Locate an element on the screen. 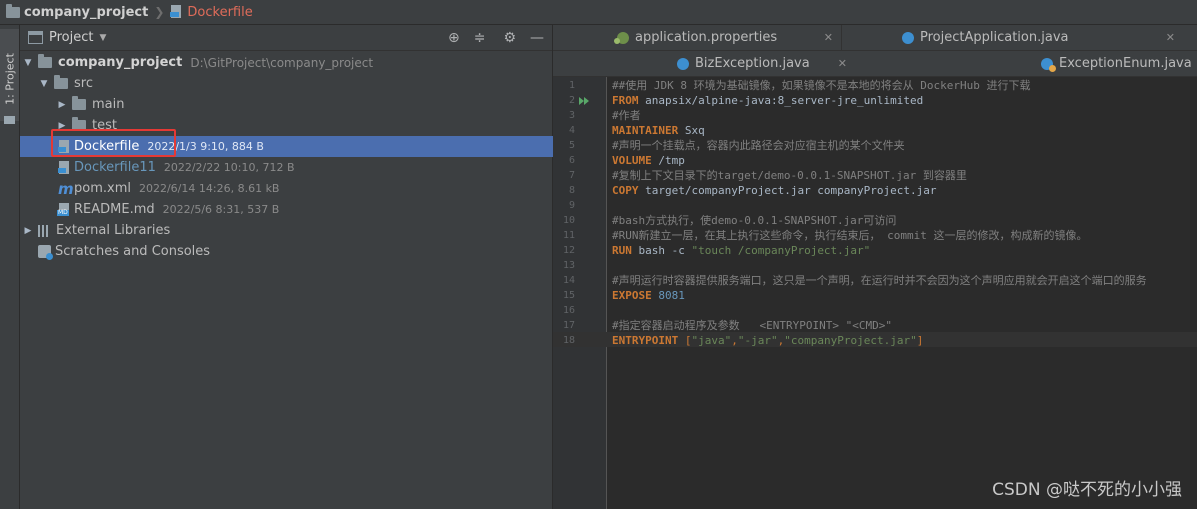 Image resolution: width=1197 pixels, height=509 pixels. project-view-selector: Project is located at coordinates (71, 37).